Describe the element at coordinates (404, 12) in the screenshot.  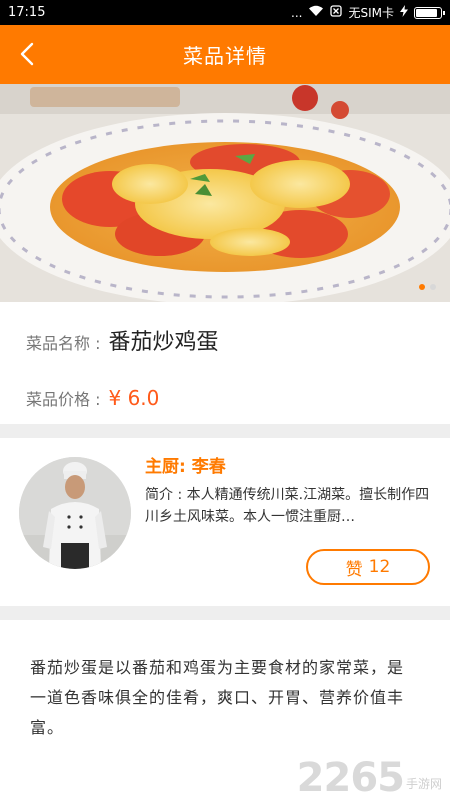
I see `charging-icon` at that location.